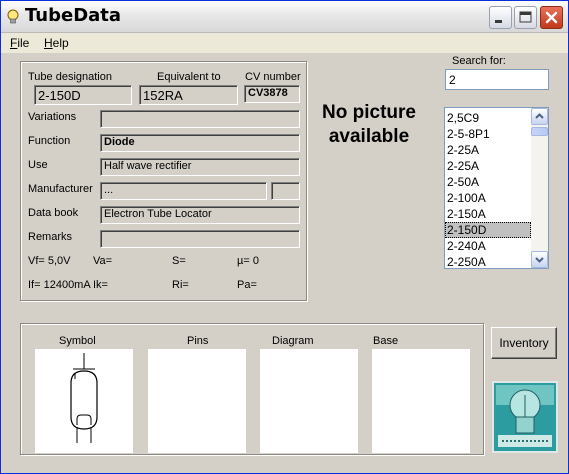 The height and width of the screenshot is (474, 569). Describe the element at coordinates (272, 94) in the screenshot. I see `cv-field: CV3878` at that location.